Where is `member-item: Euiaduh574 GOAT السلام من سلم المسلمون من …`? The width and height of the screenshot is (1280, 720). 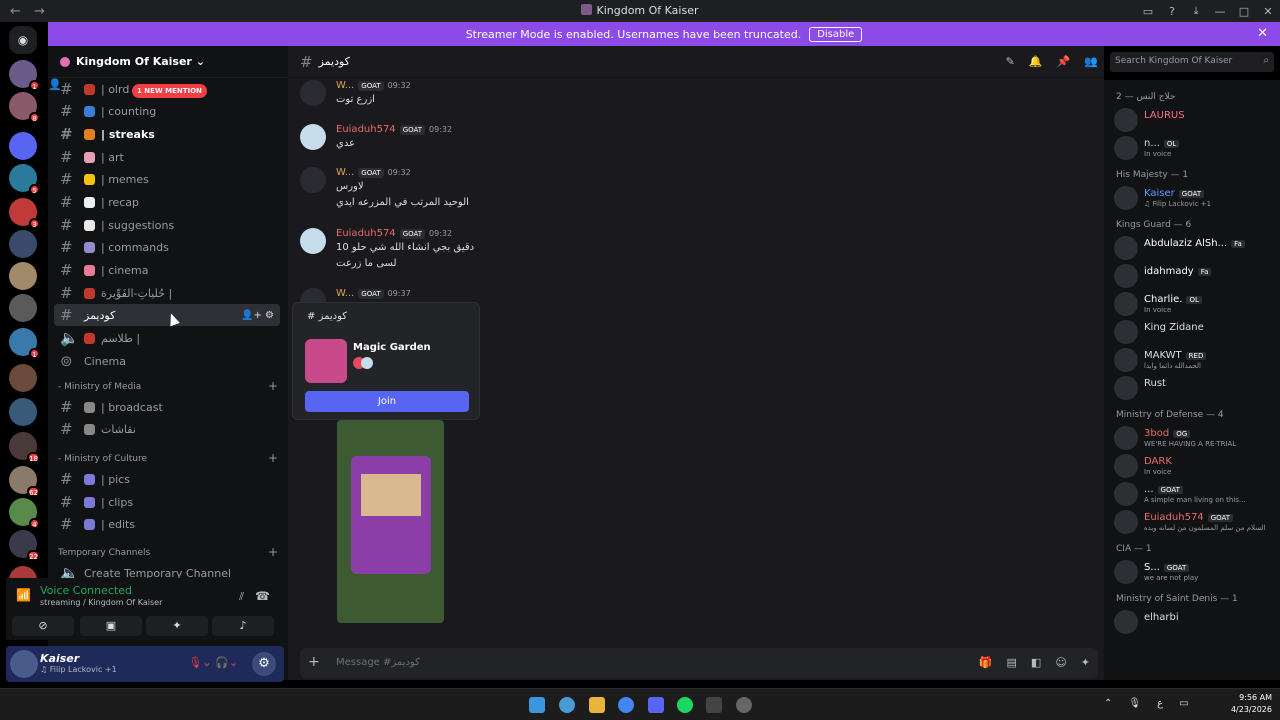
member-item: Euiaduh574 GOAT السلام من سلم المسلمون من … is located at coordinates (1194, 522).